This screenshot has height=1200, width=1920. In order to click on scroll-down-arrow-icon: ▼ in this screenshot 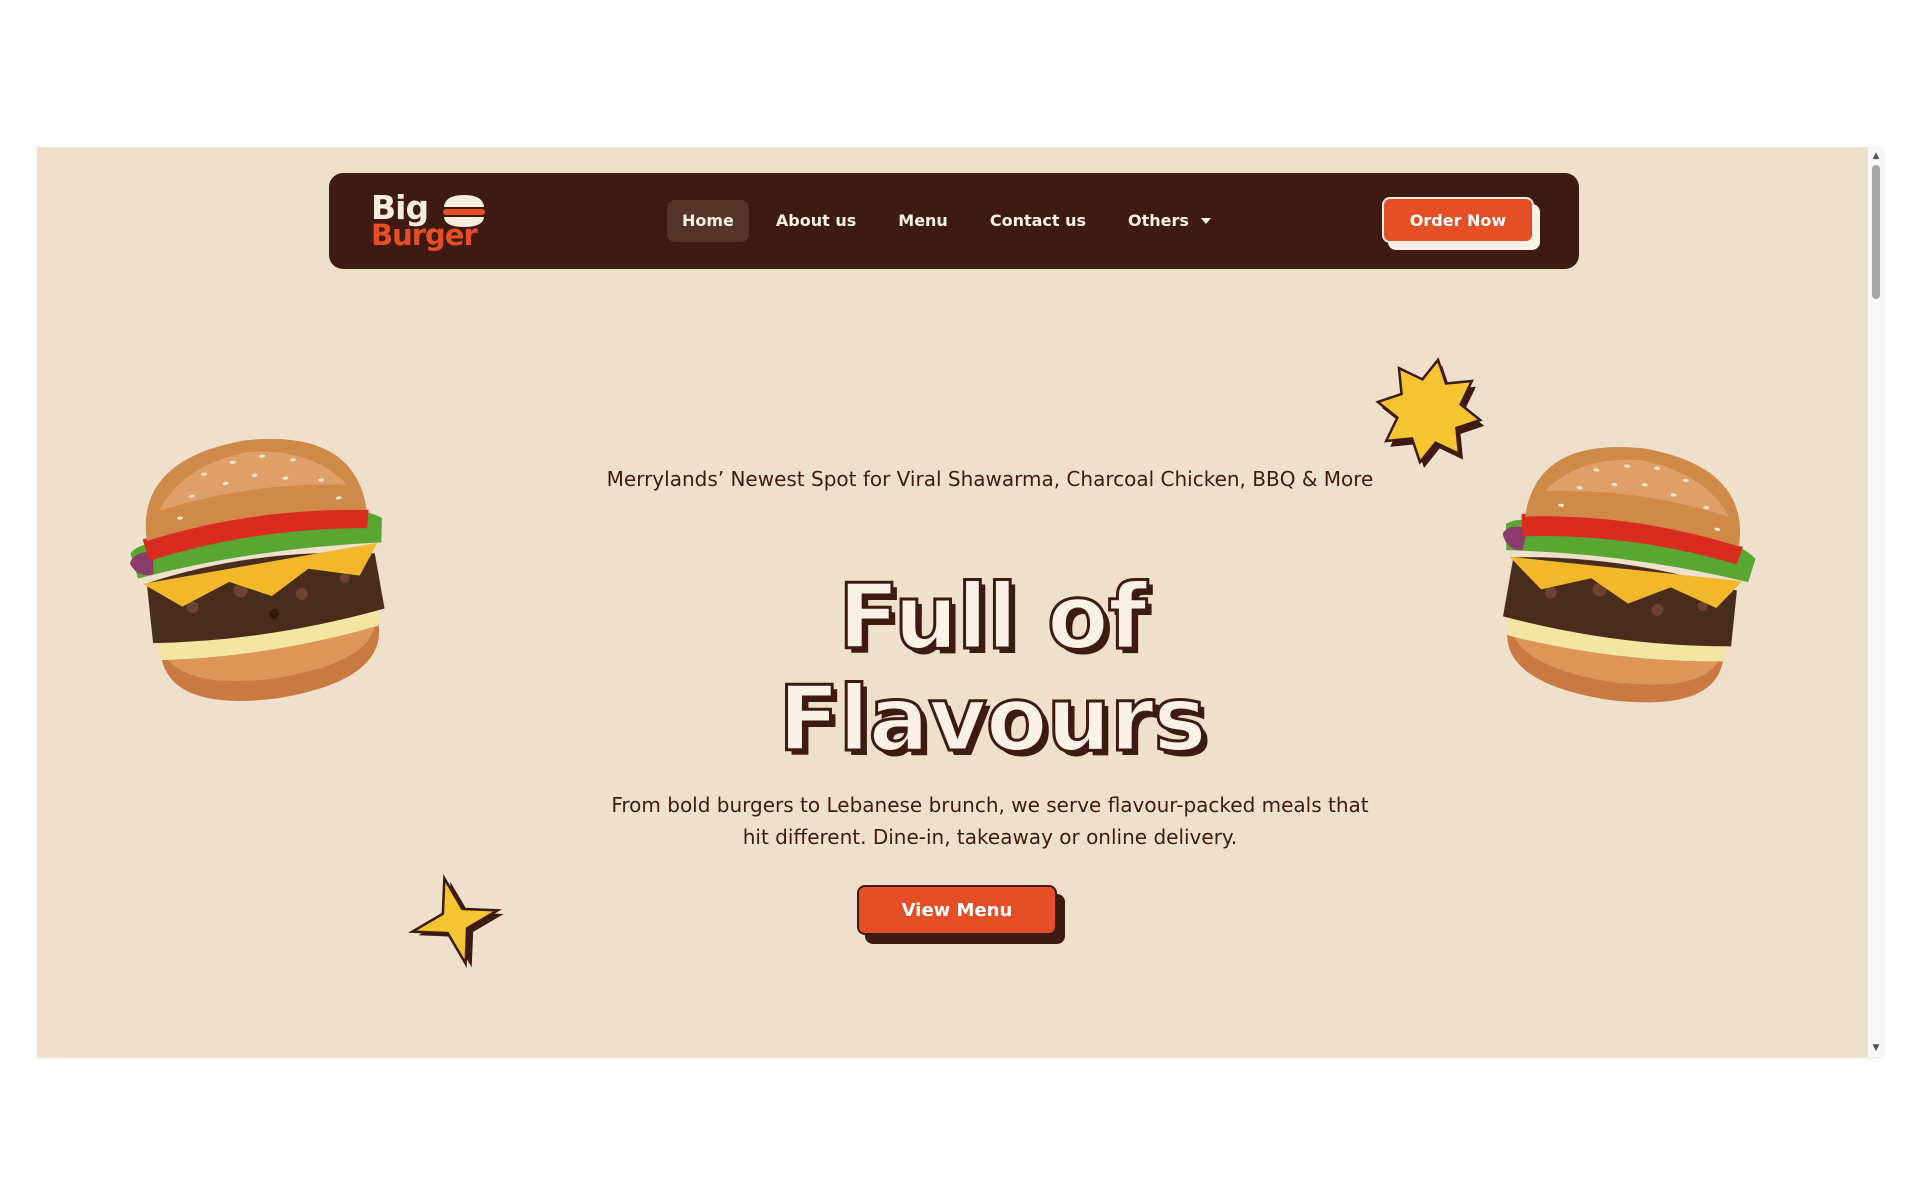, I will do `click(1875, 1048)`.